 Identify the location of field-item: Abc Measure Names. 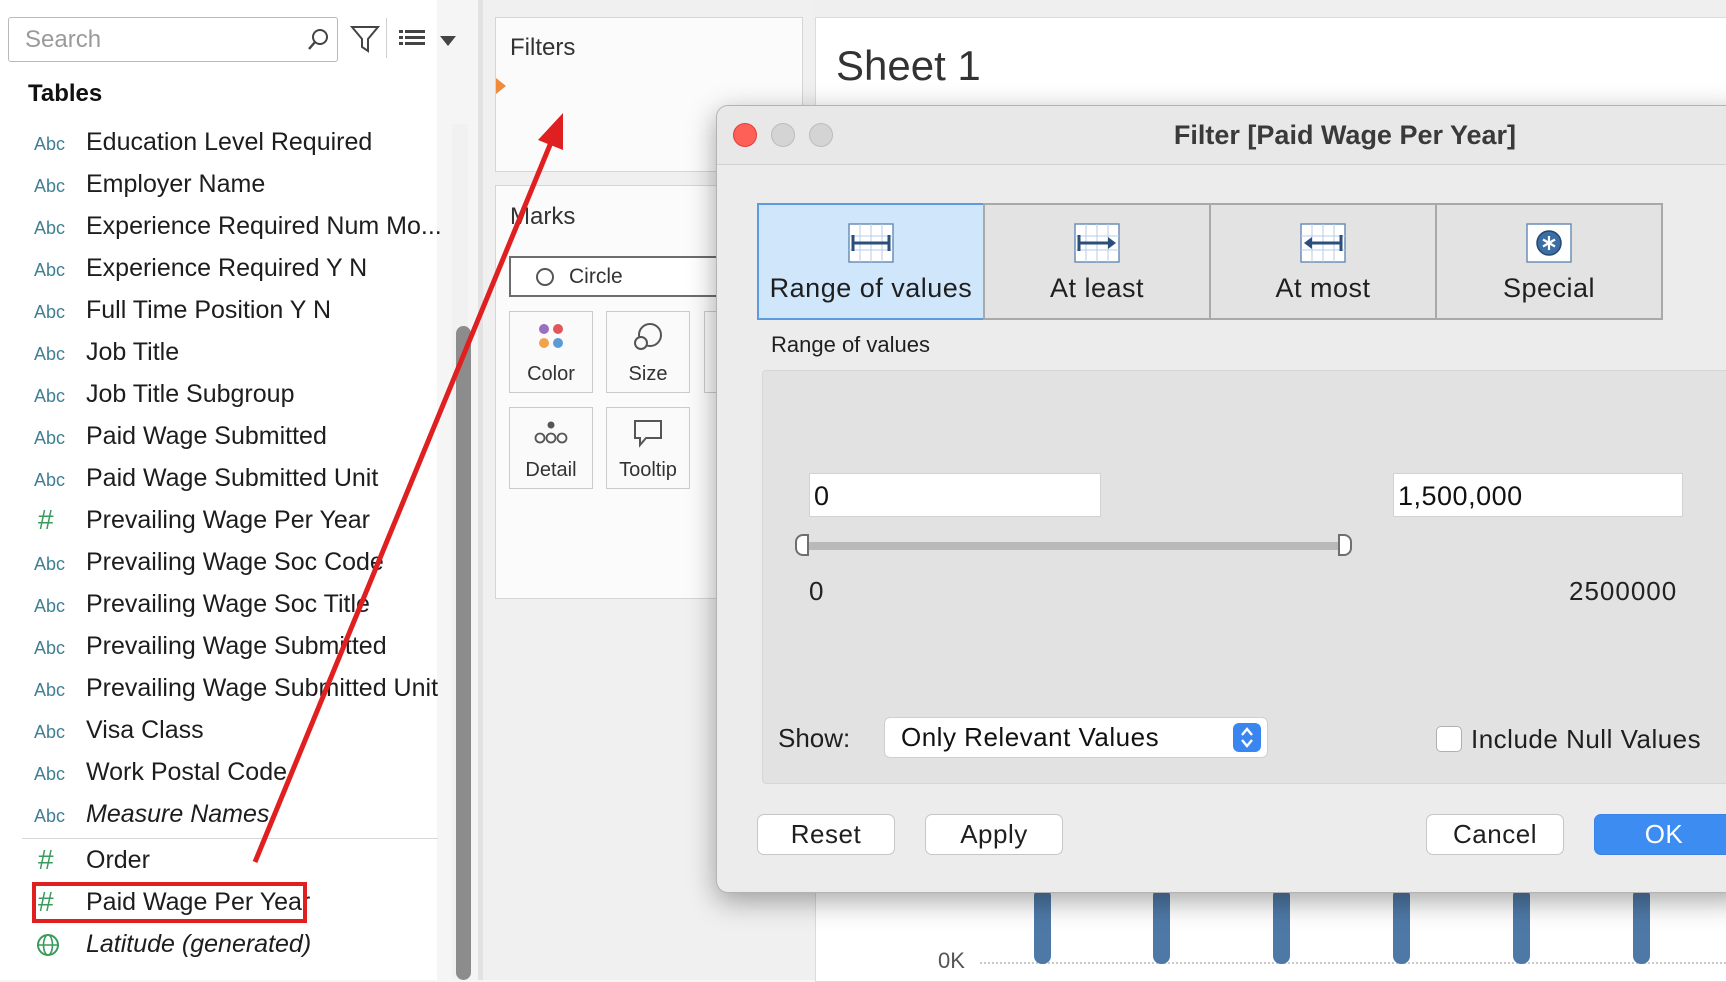
(224, 816).